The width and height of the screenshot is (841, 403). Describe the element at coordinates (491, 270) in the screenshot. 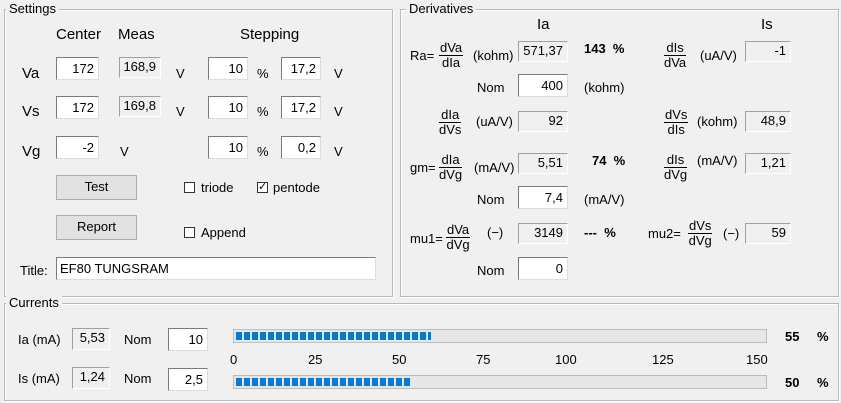

I see `mu1-nom-label: Nom` at that location.